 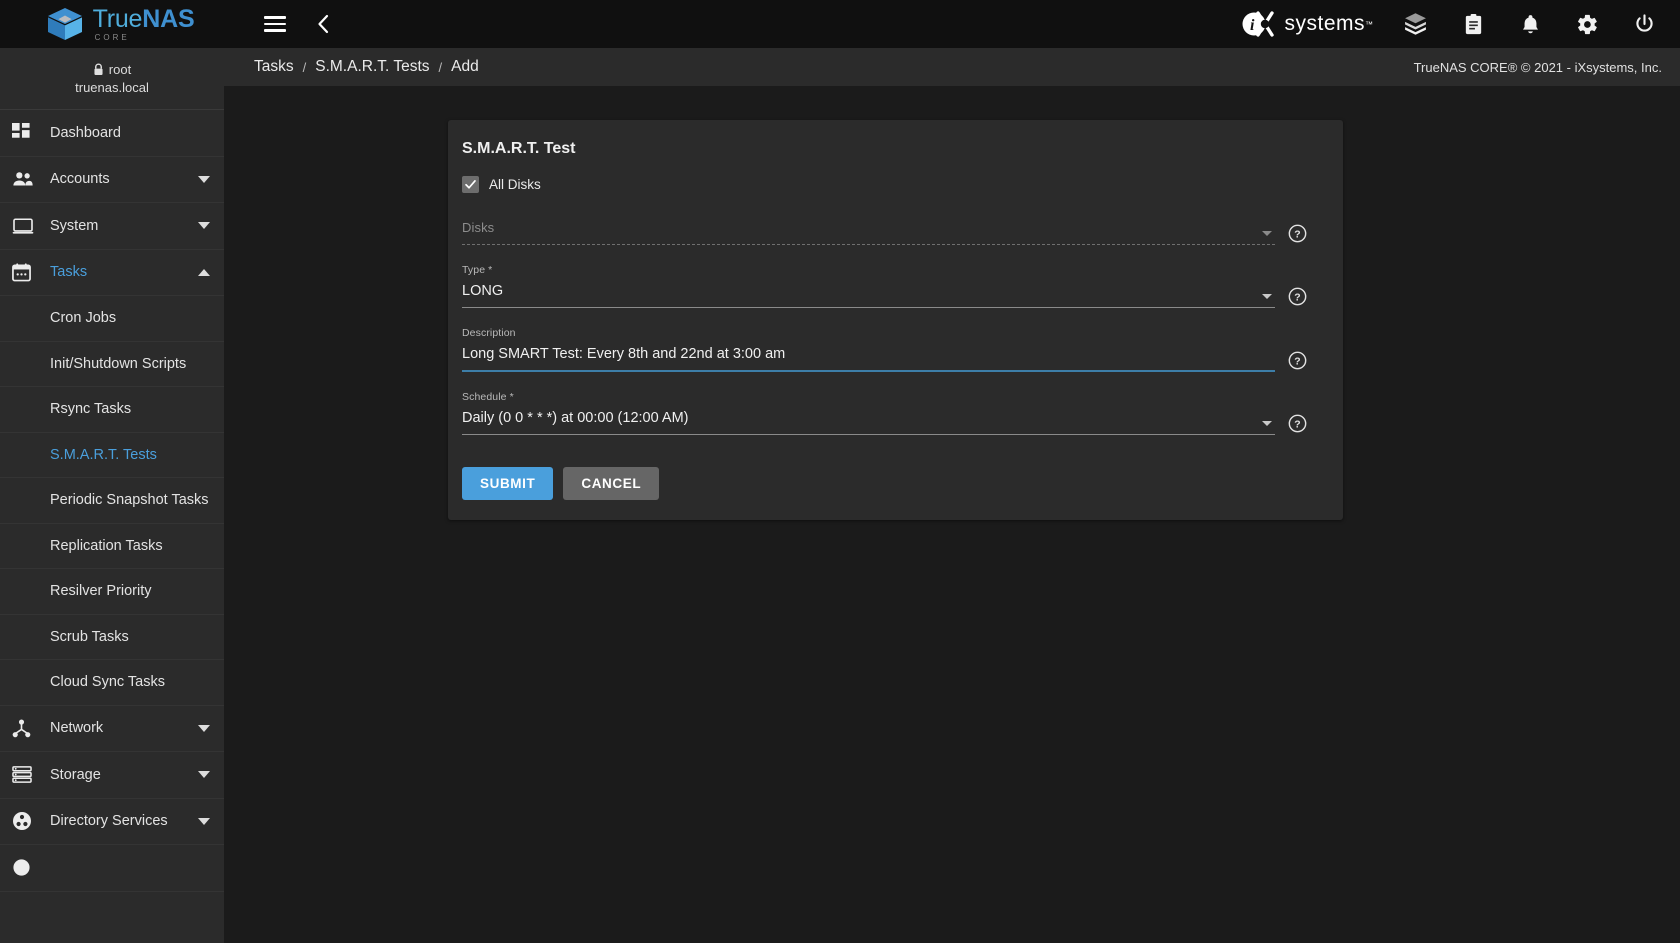 I want to click on cube-layers-icon, so click(x=1415, y=24).